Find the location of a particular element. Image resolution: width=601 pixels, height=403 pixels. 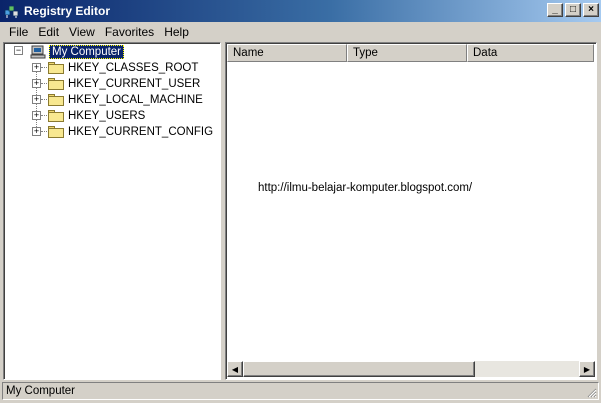

tree-item-my-computer: My Computer is located at coordinates (77, 52).